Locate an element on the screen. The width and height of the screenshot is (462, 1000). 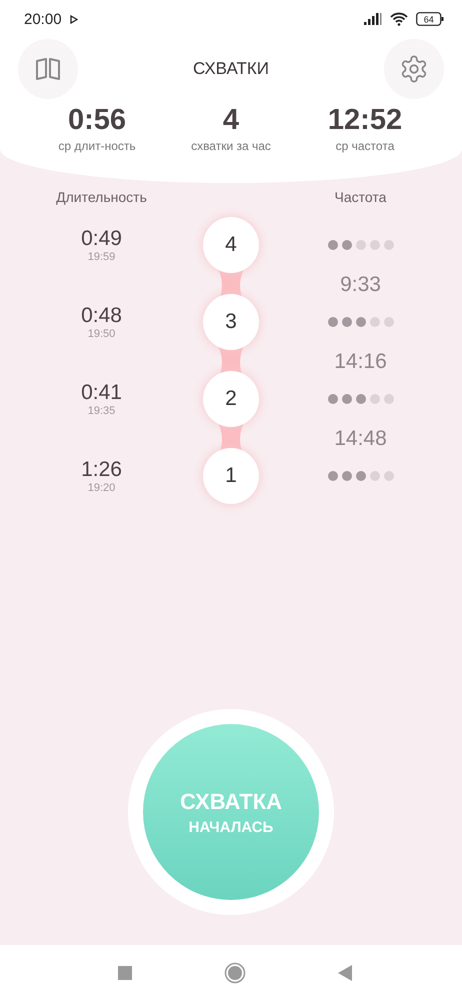
battery-icon: 64 is located at coordinates (430, 19).